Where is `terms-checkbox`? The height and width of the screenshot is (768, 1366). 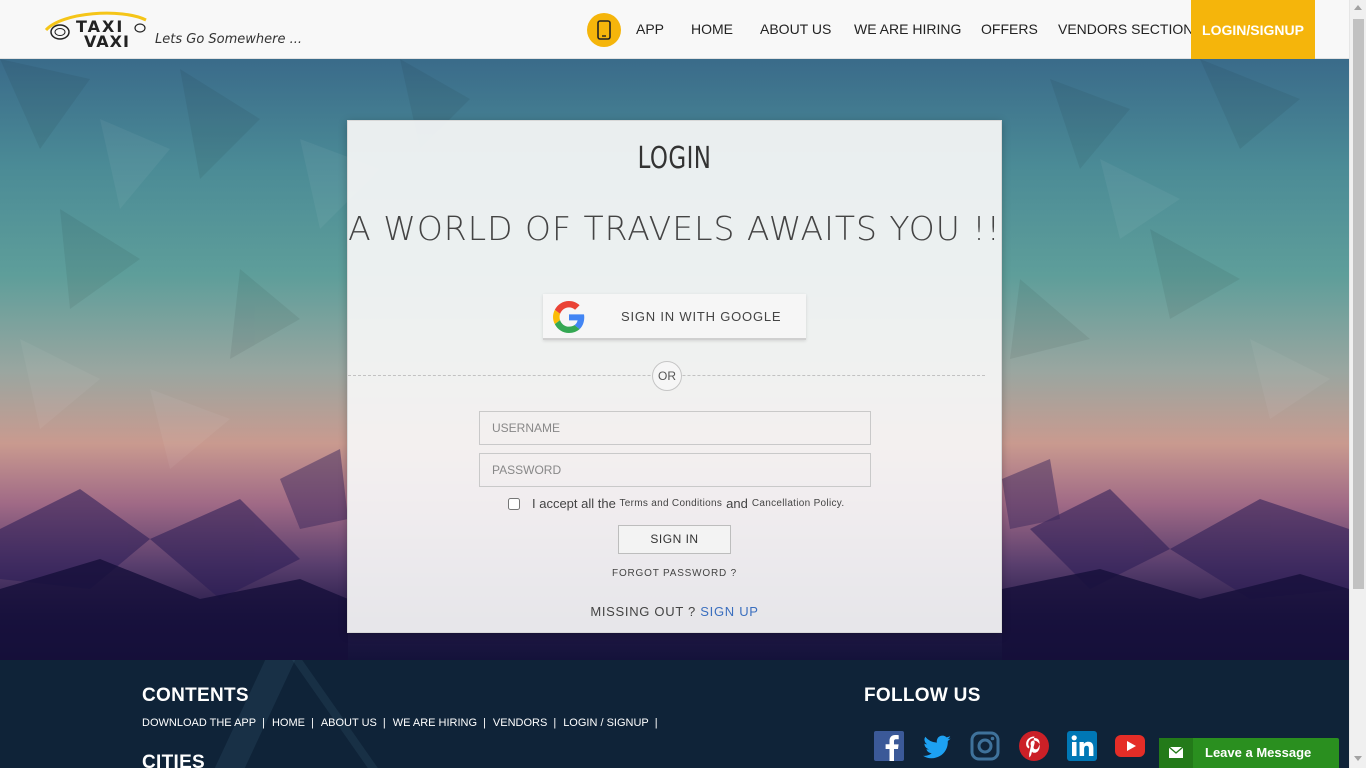 terms-checkbox is located at coordinates (514, 503).